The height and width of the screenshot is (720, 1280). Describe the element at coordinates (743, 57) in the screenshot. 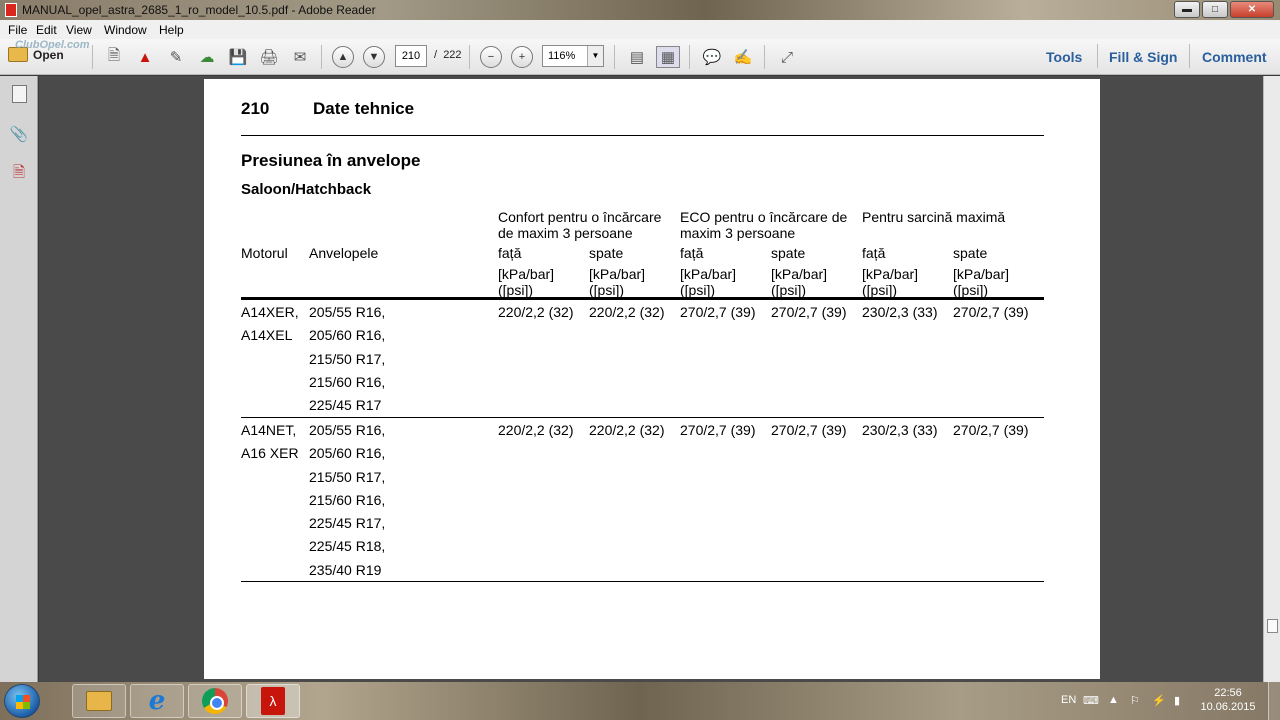

I see `sign-icon: ✍` at that location.